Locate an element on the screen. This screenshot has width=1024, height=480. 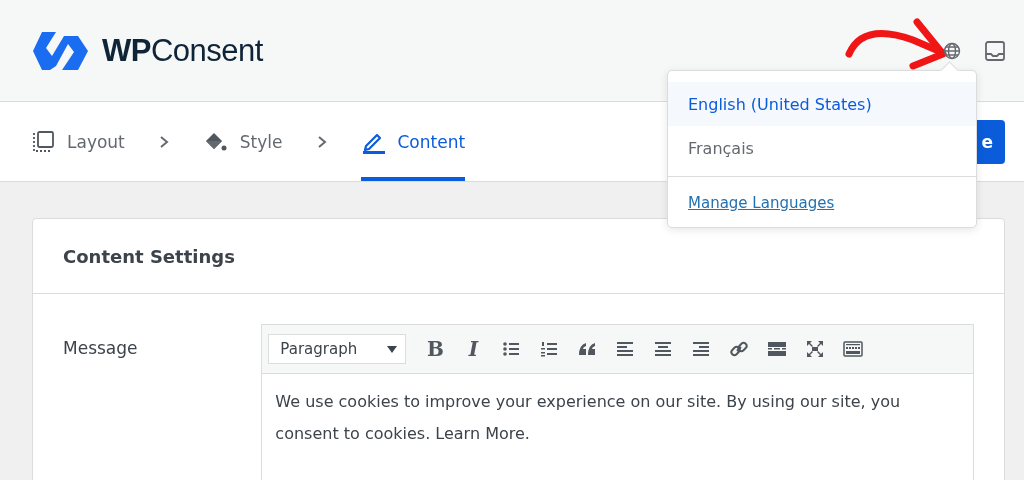
inbox-icon is located at coordinates (995, 50).